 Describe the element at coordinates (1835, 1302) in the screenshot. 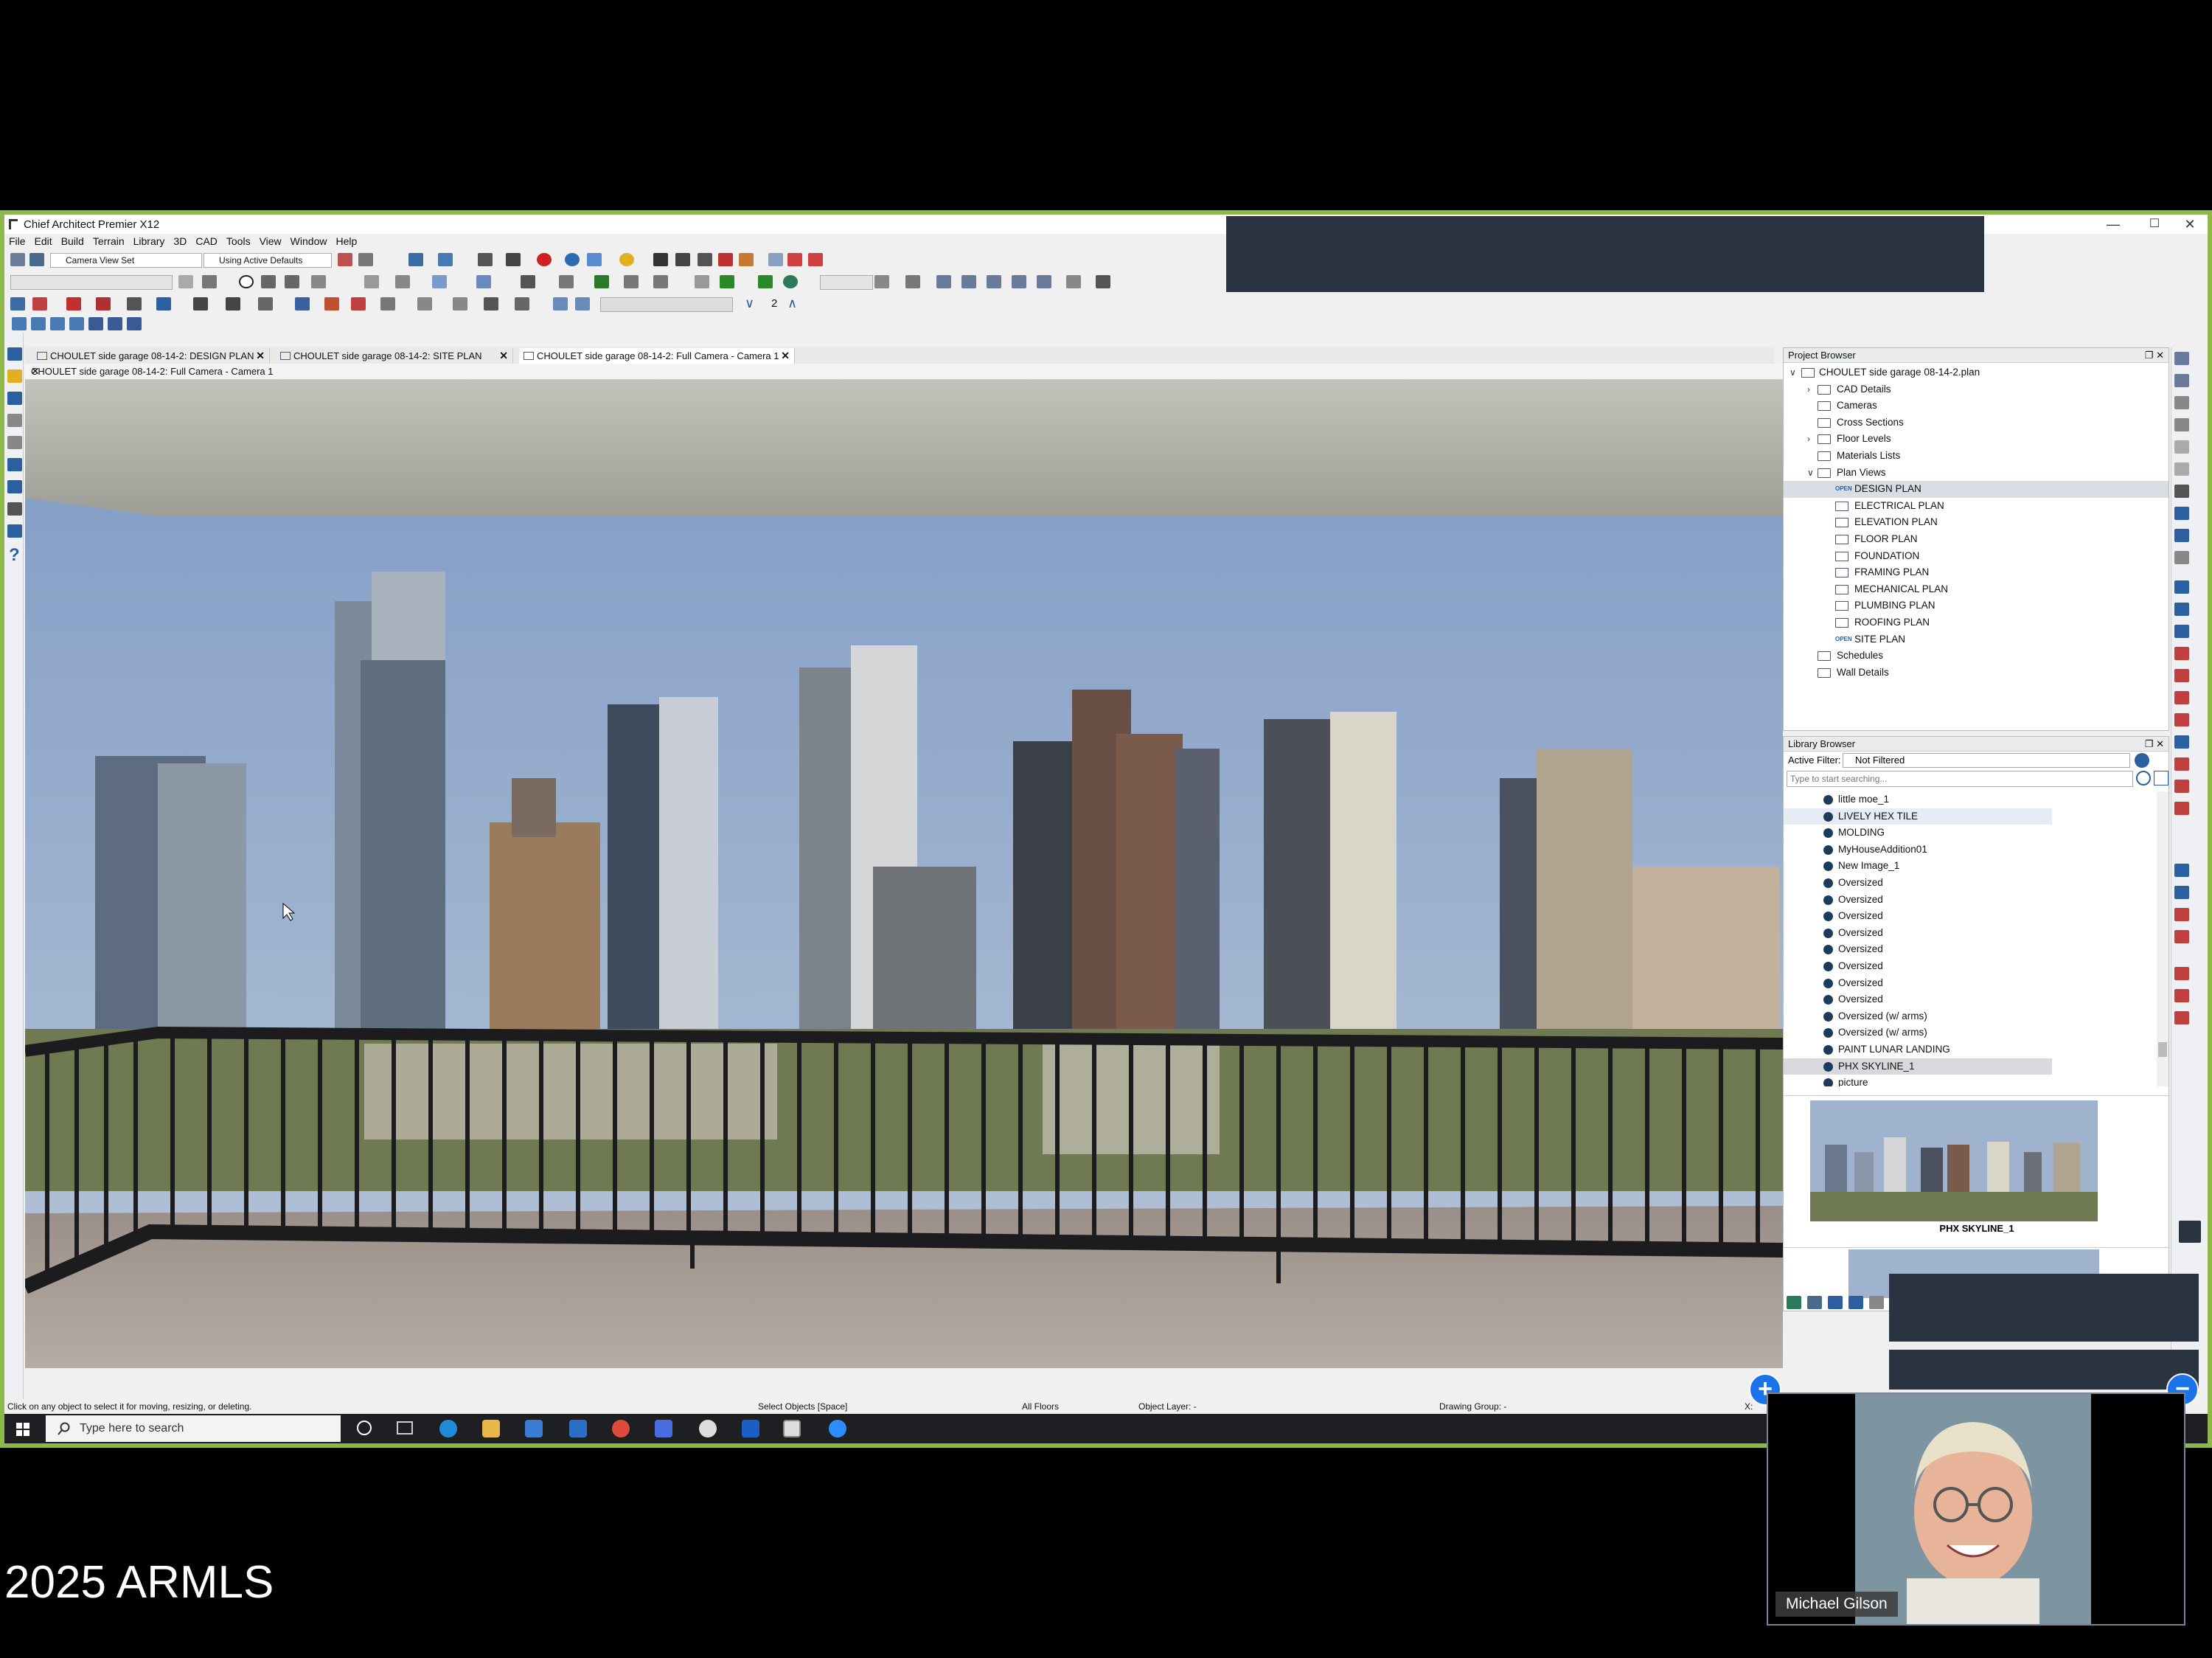

I see `library-save-icon` at that location.